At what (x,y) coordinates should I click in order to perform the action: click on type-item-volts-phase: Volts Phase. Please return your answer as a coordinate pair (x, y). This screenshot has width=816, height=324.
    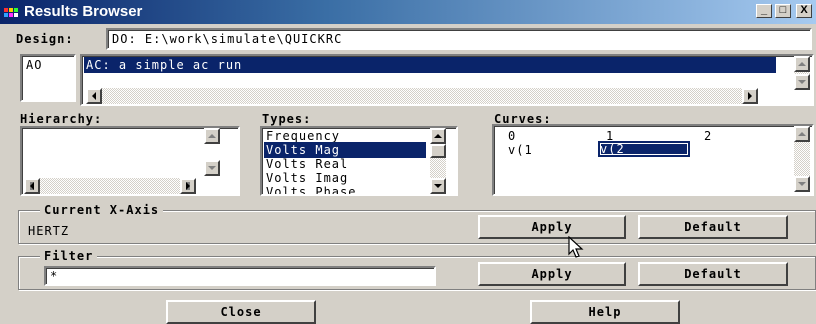
    Looking at the image, I should click on (345, 189).